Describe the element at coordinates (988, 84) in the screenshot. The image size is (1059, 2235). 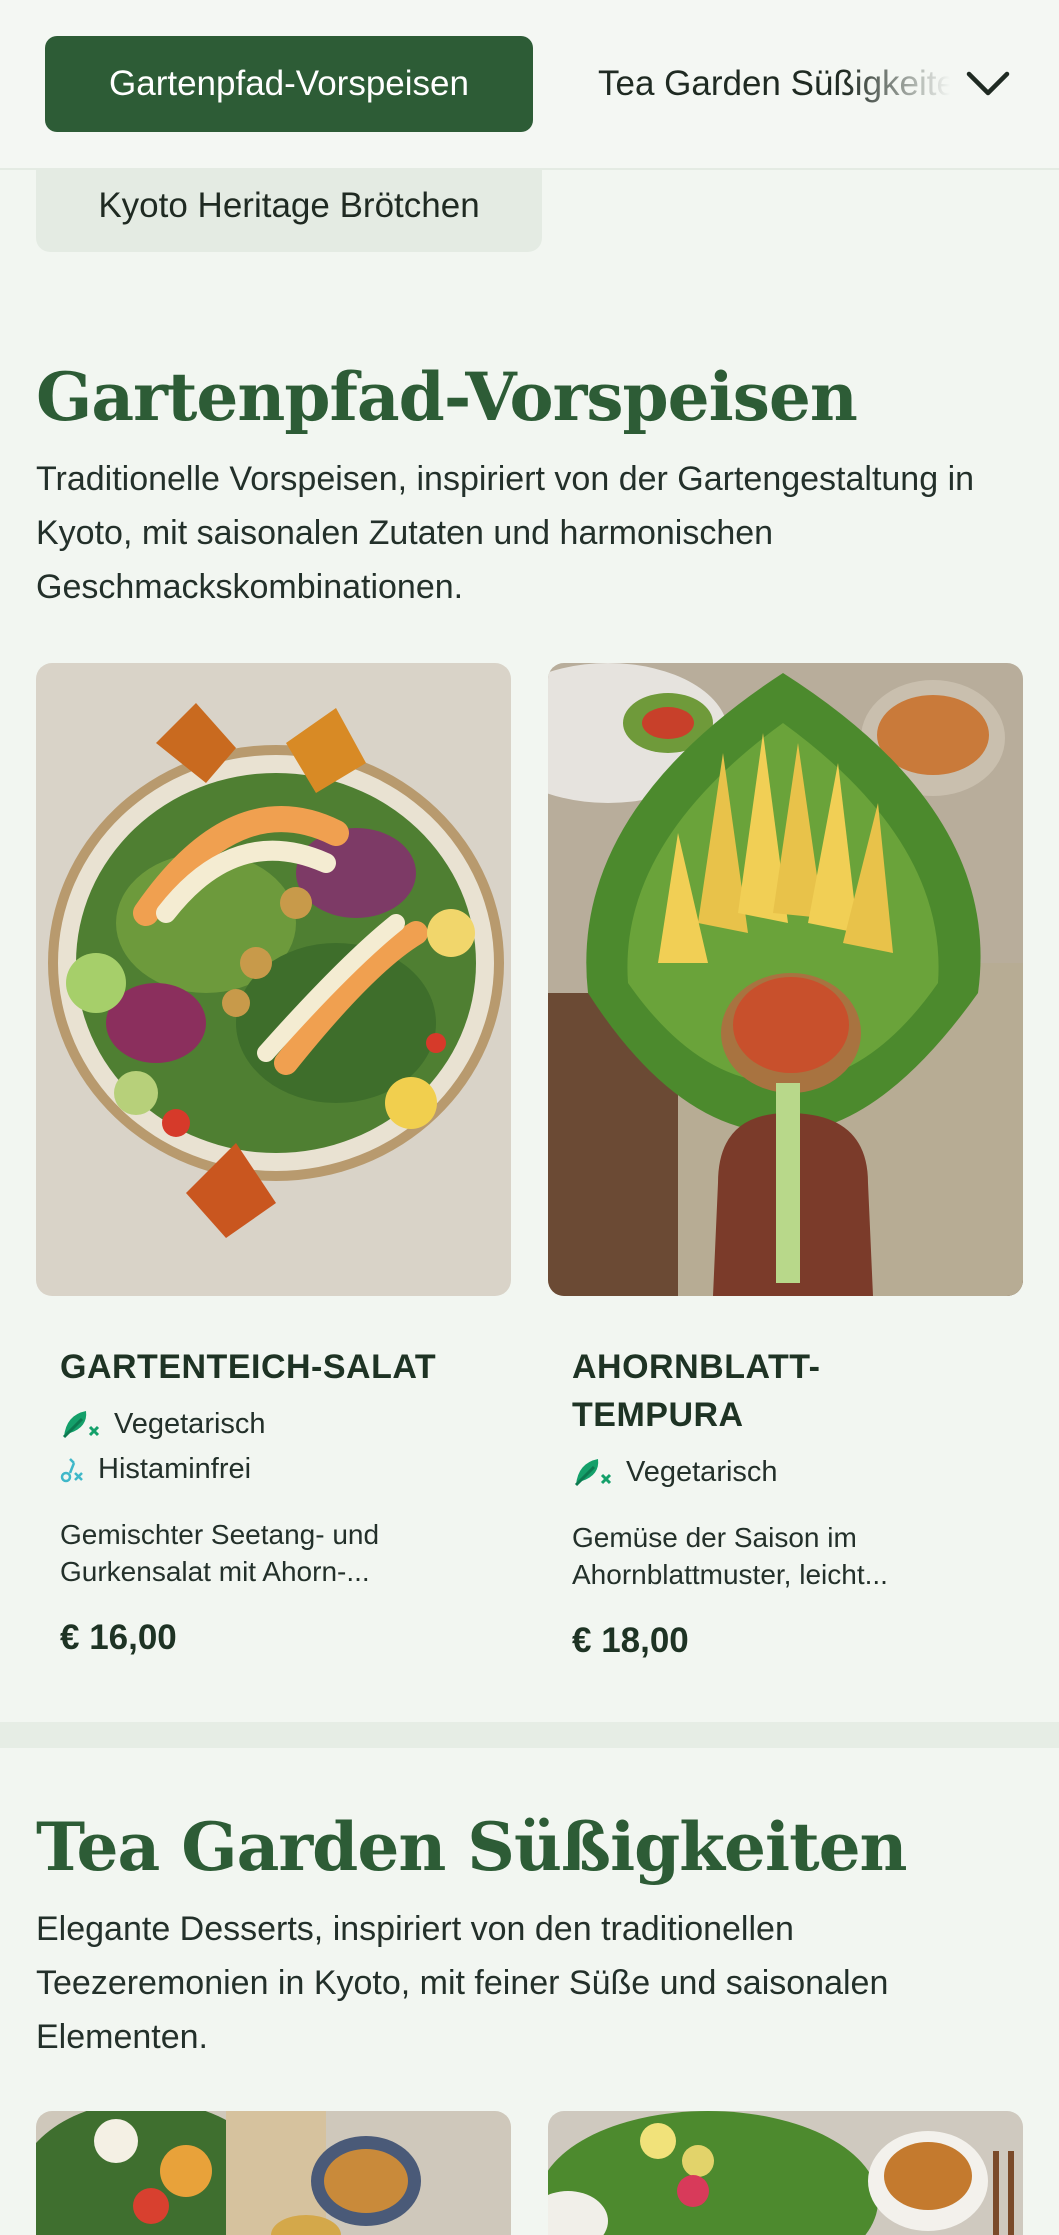
I see `chevron-down-icon` at that location.